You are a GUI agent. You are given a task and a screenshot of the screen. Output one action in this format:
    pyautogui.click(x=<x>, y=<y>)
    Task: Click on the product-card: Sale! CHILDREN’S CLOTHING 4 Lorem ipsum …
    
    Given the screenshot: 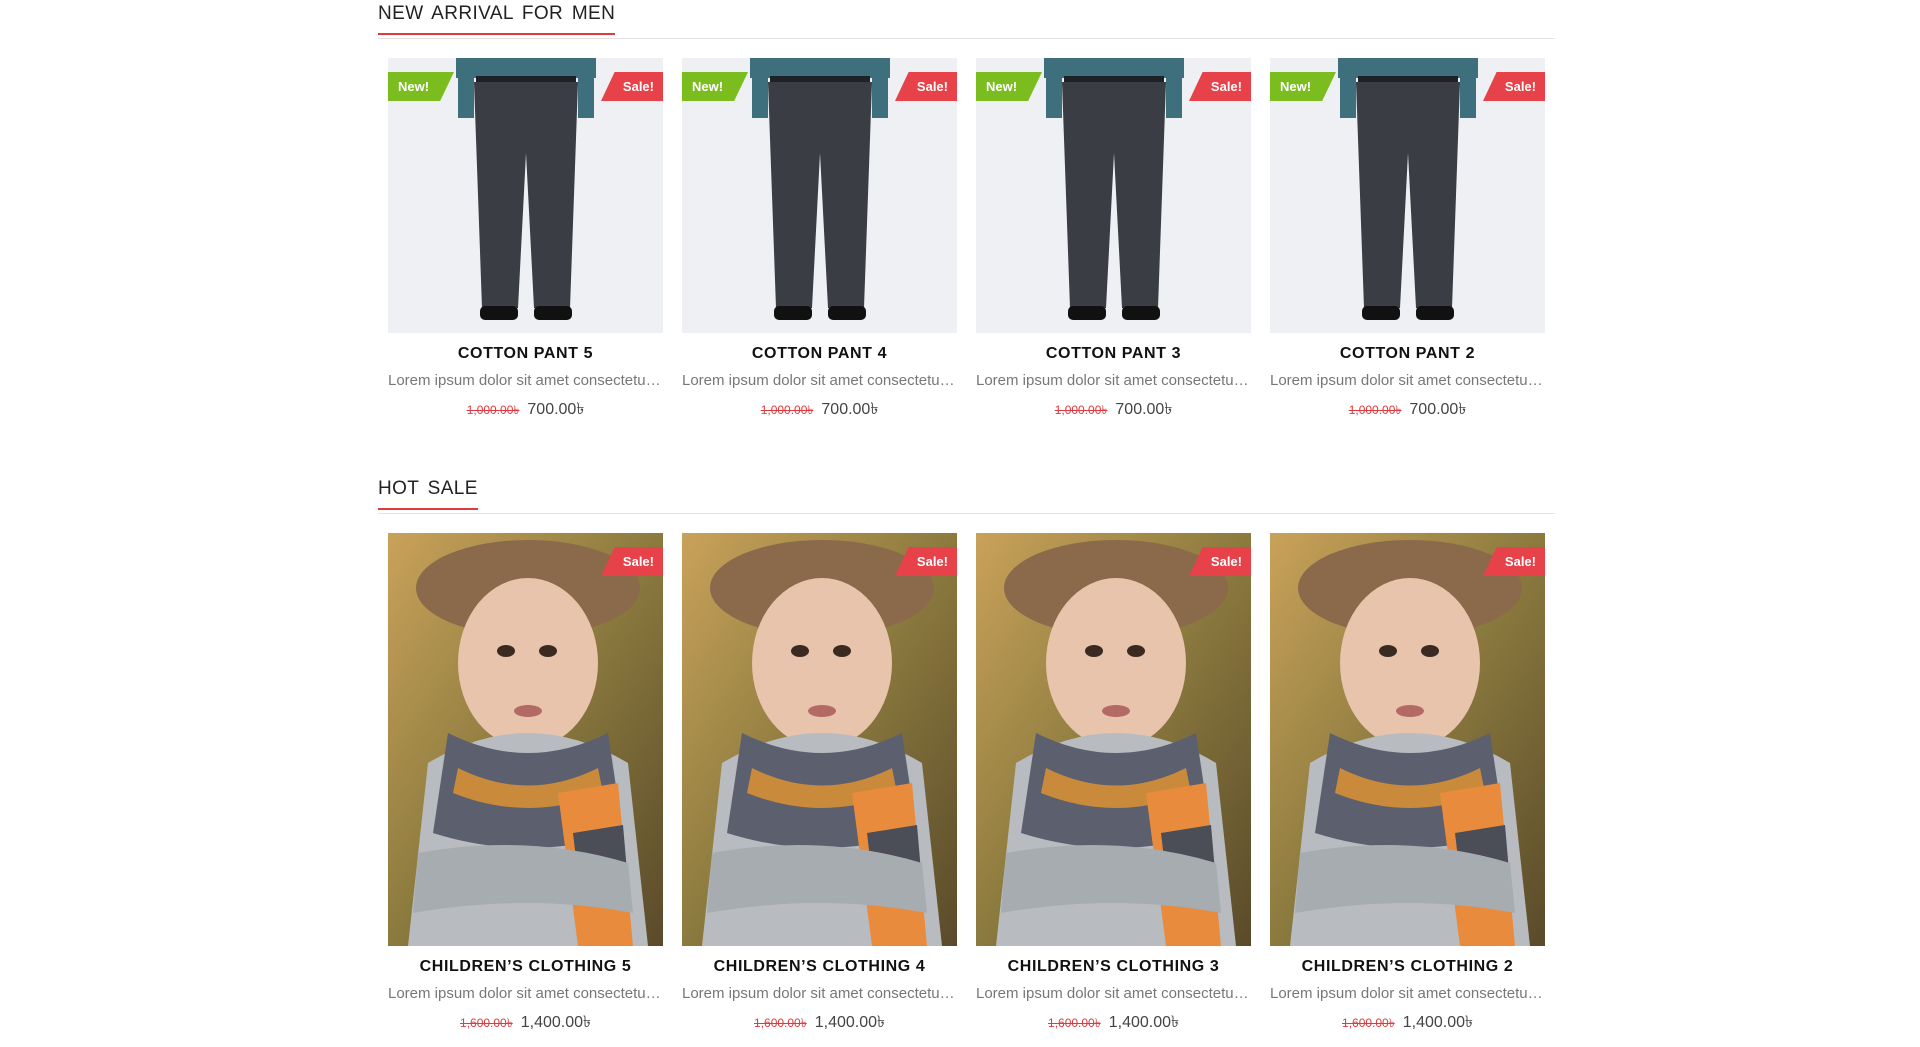 What is the action you would take?
    pyautogui.click(x=819, y=784)
    